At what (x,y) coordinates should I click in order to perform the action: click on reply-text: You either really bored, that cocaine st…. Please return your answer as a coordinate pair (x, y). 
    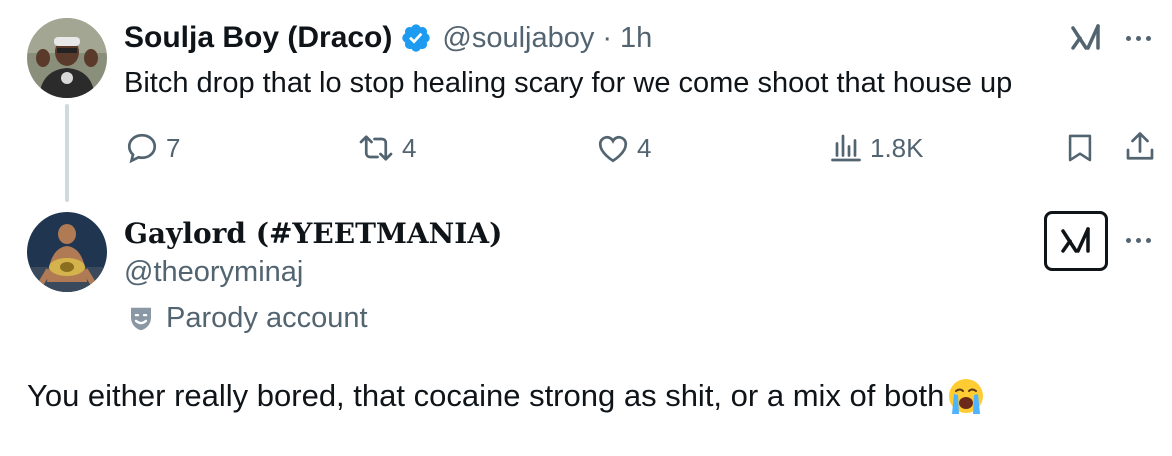
    Looking at the image, I should click on (486, 395).